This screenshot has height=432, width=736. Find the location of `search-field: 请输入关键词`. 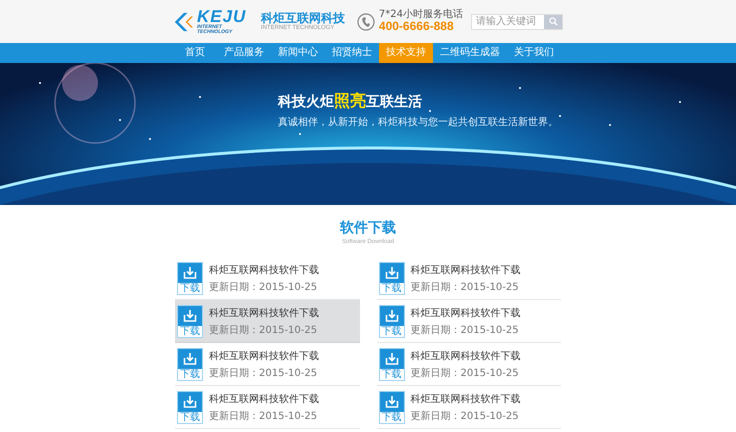

search-field: 请输入关键词 is located at coordinates (517, 22).